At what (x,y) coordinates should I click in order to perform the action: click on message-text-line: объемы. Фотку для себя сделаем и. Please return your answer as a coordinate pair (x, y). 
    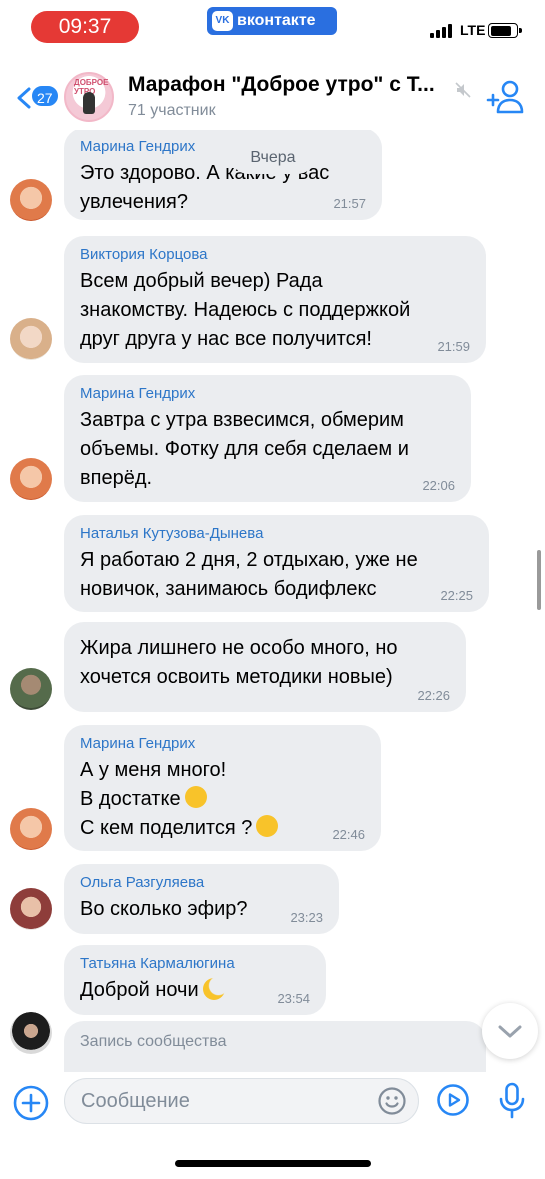
    Looking at the image, I should click on (244, 449).